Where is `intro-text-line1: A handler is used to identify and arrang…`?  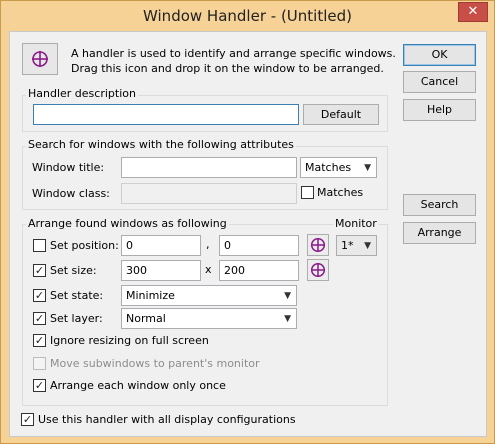
intro-text-line1: A handler is used to identify and arrang… is located at coordinates (233, 53).